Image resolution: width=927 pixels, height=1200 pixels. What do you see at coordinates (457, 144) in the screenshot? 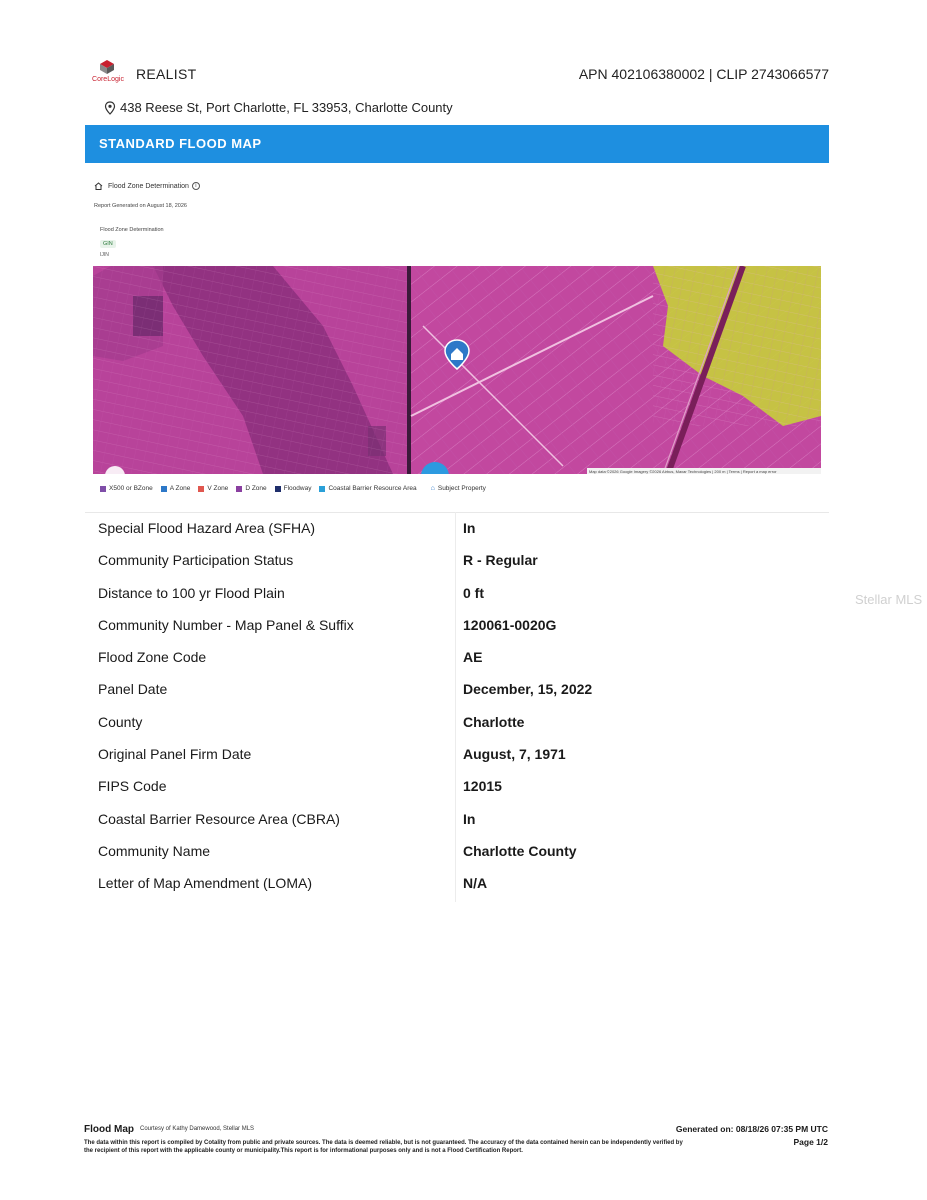
I see `section-banner: STANDARD FLOOD MAP` at bounding box center [457, 144].